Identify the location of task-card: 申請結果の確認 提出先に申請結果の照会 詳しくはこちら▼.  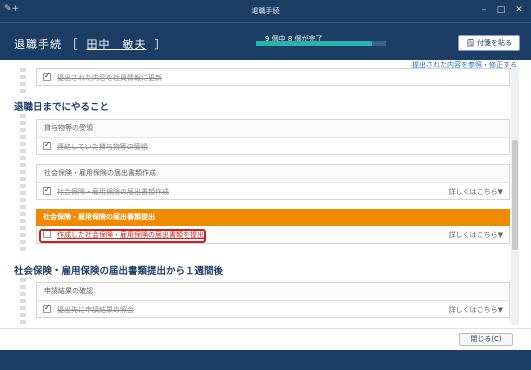
(273, 300).